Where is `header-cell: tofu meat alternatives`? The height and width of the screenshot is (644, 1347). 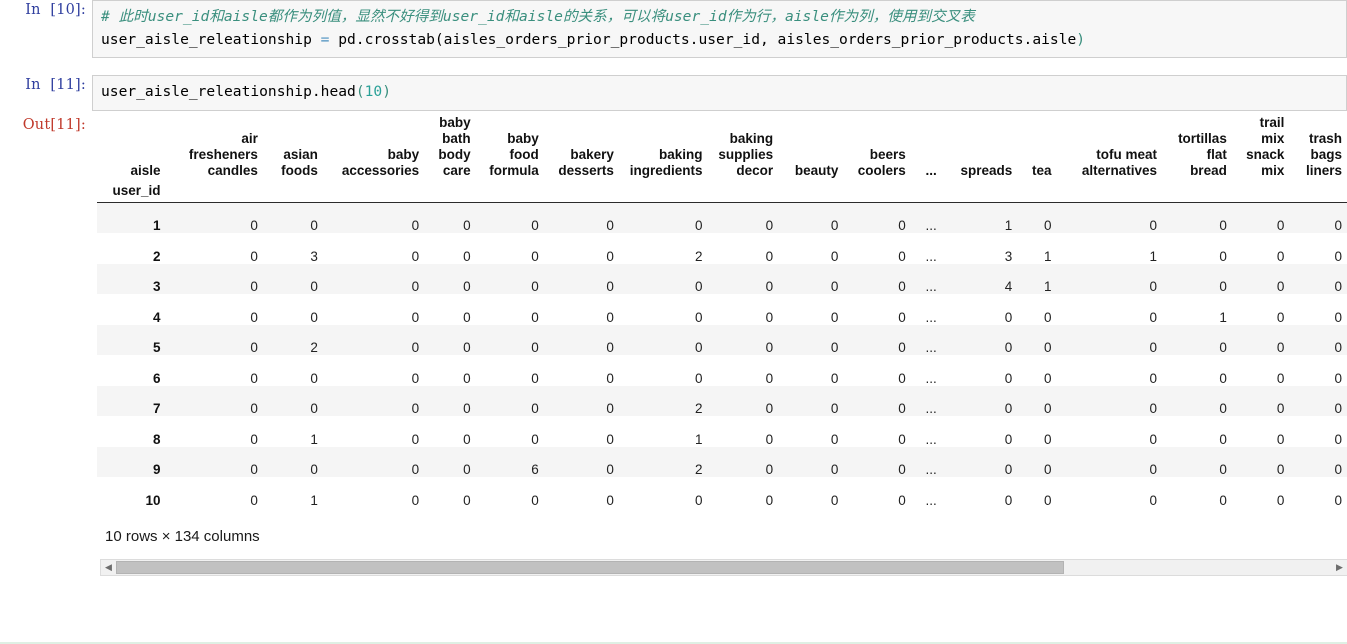 header-cell: tofu meat alternatives is located at coordinates (1119, 162).